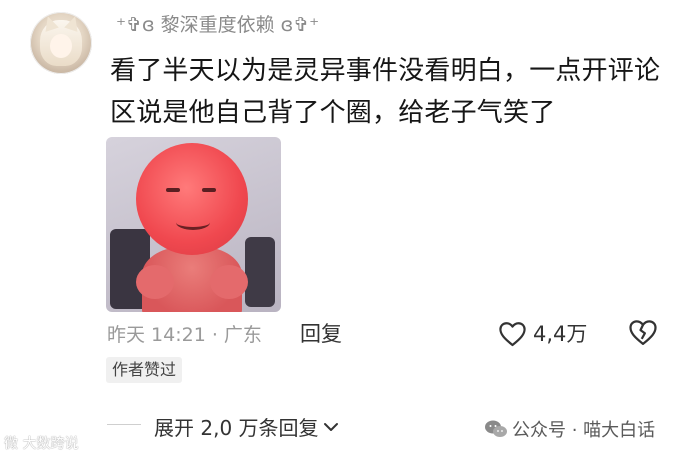  What do you see at coordinates (333, 113) in the screenshot?
I see `comment-text-line-2: 区说是他自己背了个圈，给老子气笑了` at bounding box center [333, 113].